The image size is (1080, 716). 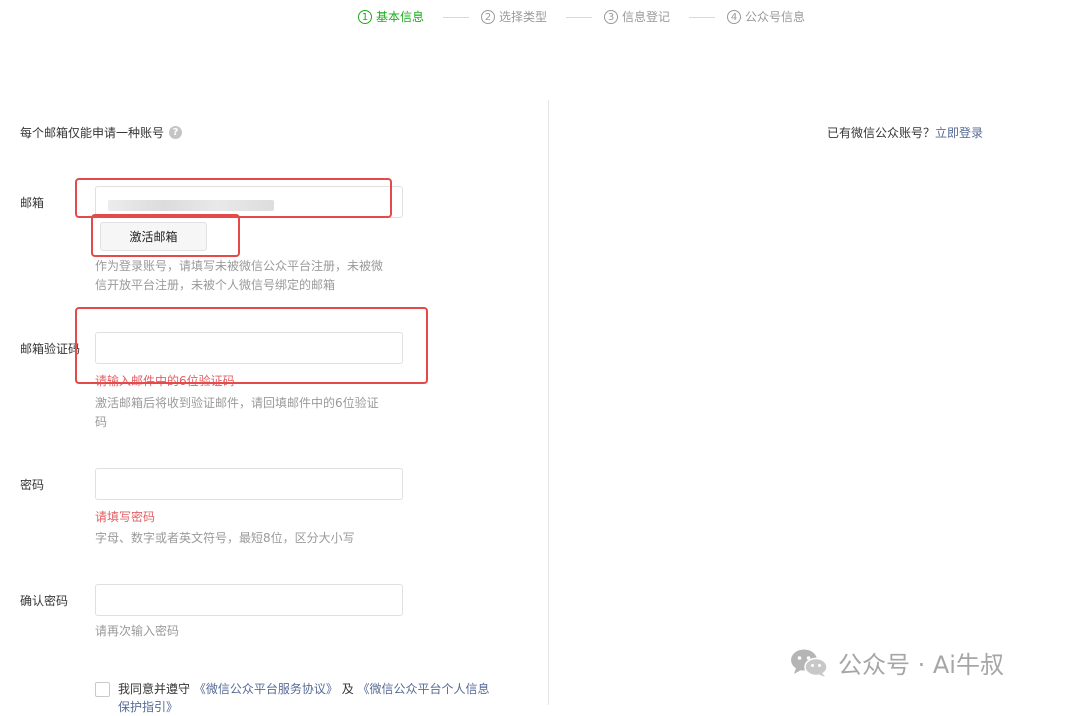 What do you see at coordinates (548, 402) in the screenshot?
I see `vertical-divider` at bounding box center [548, 402].